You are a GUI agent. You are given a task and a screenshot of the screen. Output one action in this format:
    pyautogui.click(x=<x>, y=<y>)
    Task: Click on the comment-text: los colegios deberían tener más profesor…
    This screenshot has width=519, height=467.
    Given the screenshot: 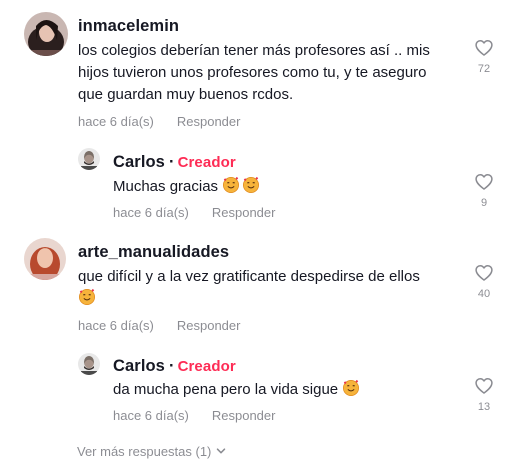 What is the action you would take?
    pyautogui.click(x=268, y=73)
    